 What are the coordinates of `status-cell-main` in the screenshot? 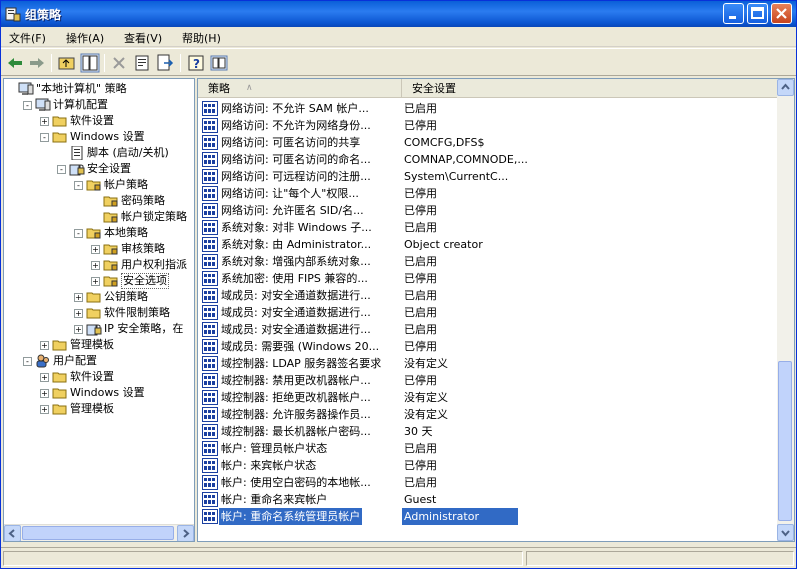 It's located at (263, 558).